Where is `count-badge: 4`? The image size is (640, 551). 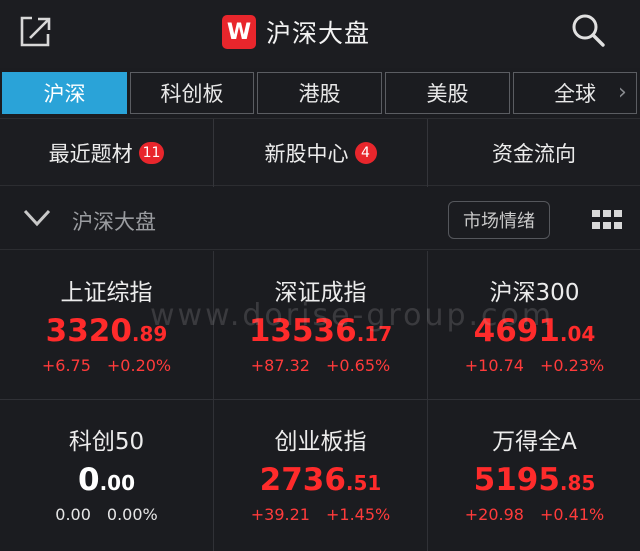
count-badge: 4 is located at coordinates (365, 153).